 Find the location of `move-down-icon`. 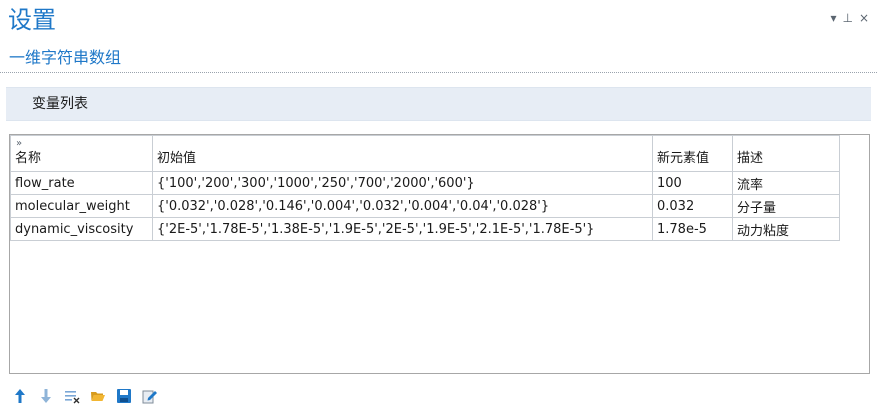

move-down-icon is located at coordinates (46, 396).